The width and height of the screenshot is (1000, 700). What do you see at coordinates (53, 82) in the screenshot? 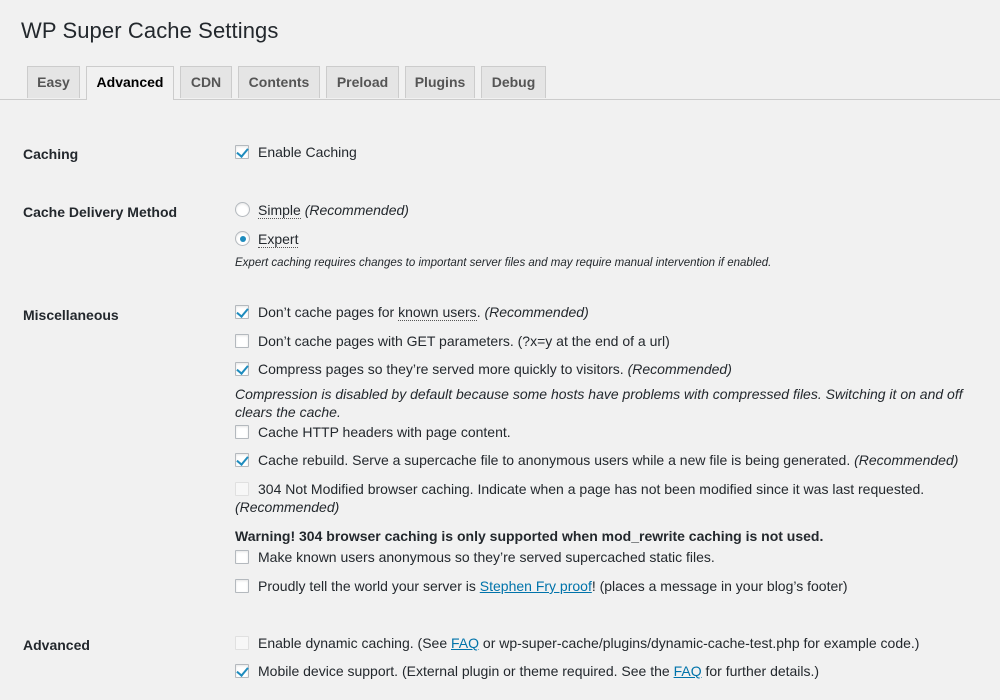
I see `tab-easy: Easy` at bounding box center [53, 82].